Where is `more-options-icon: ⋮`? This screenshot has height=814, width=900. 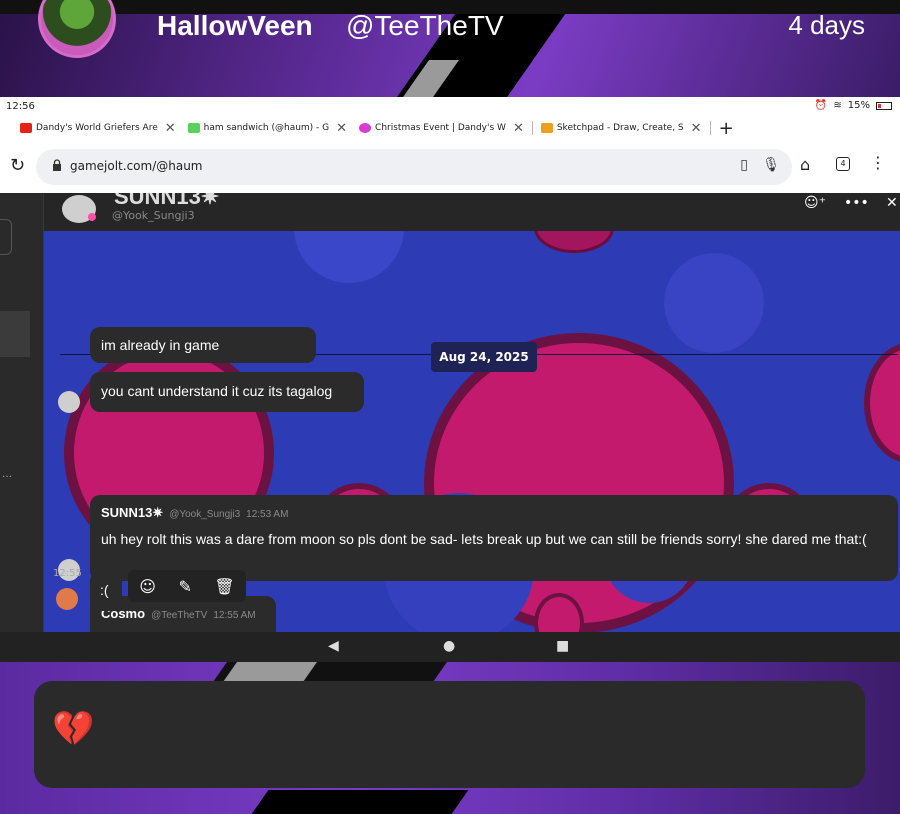 more-options-icon: ⋮ is located at coordinates (878, 162).